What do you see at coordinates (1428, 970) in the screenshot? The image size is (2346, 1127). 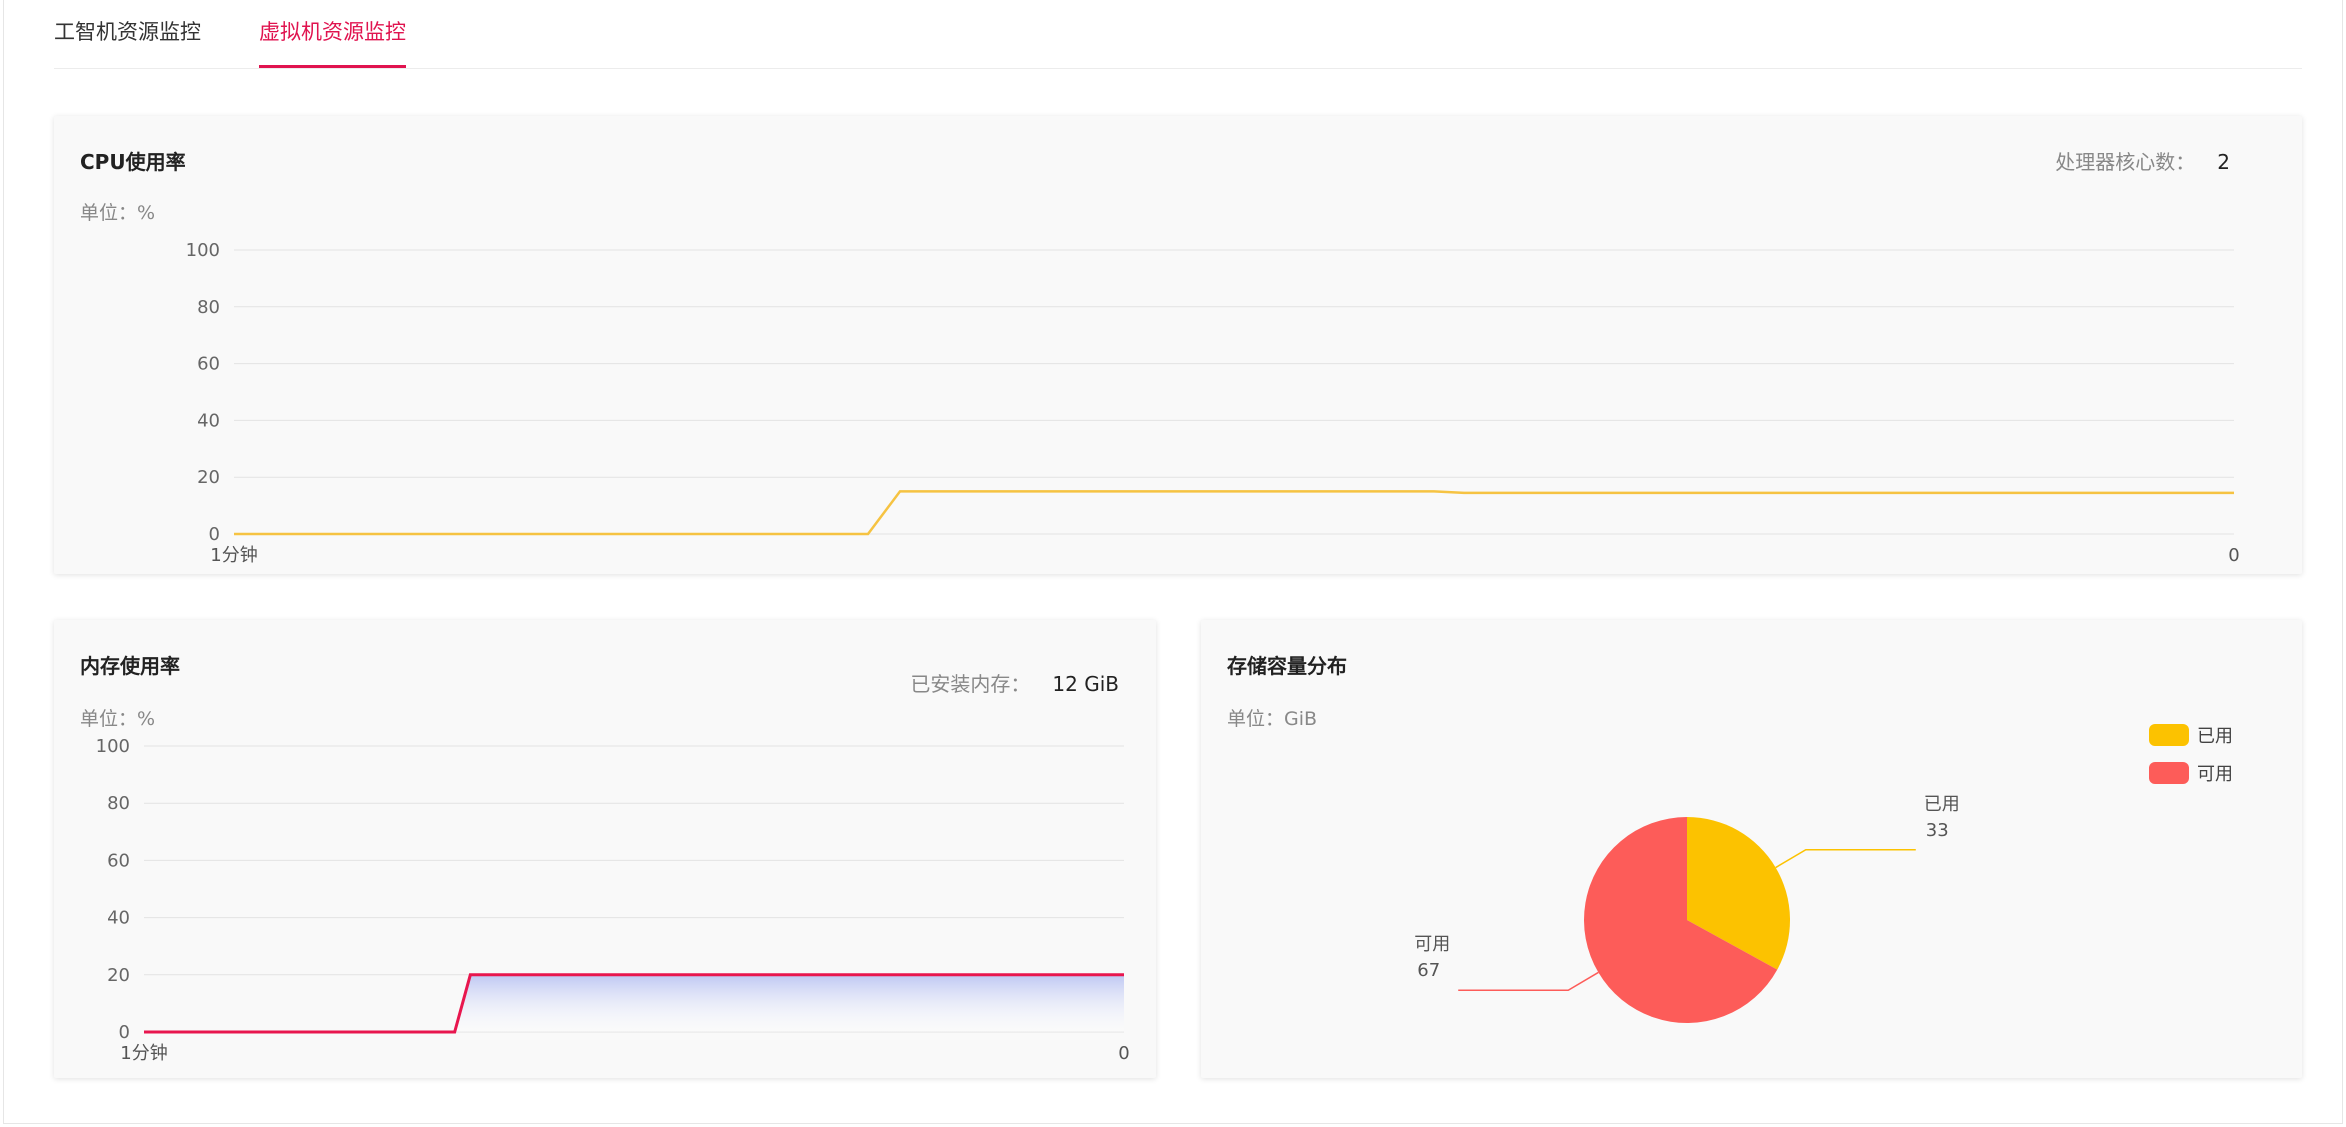 I see `slice-value: 67` at bounding box center [1428, 970].